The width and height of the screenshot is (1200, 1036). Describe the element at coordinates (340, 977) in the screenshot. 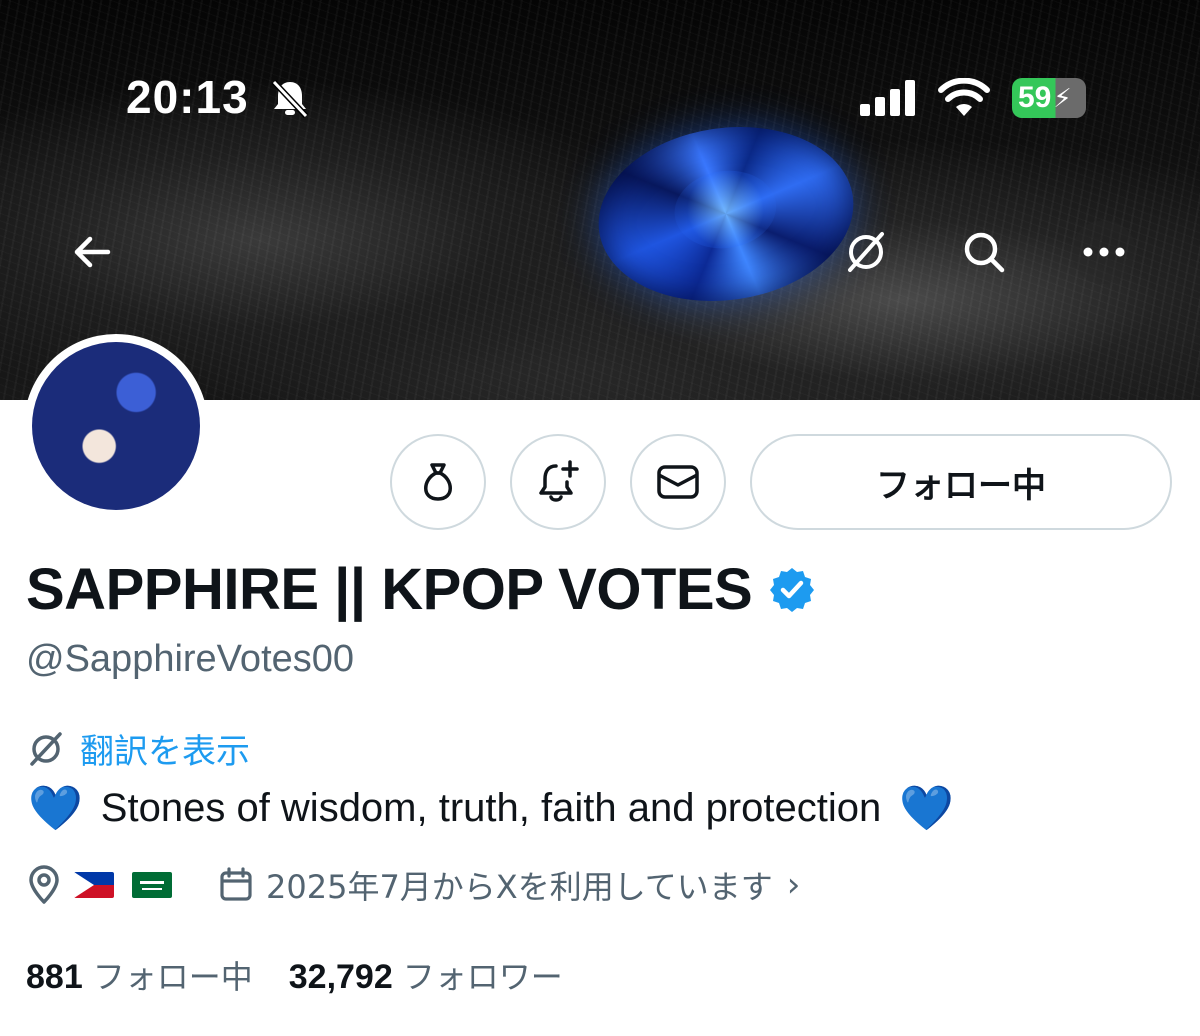

I see `followers-count: 32,792` at that location.